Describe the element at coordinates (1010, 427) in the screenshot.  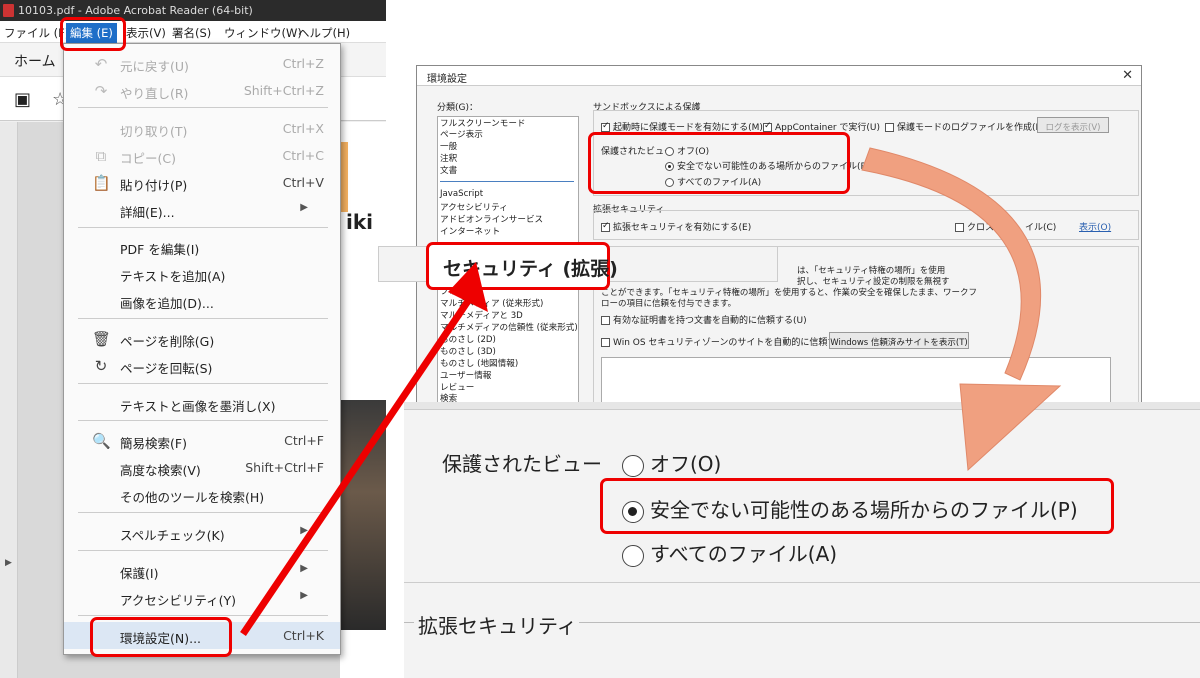
I see `orange-arrow-head` at that location.